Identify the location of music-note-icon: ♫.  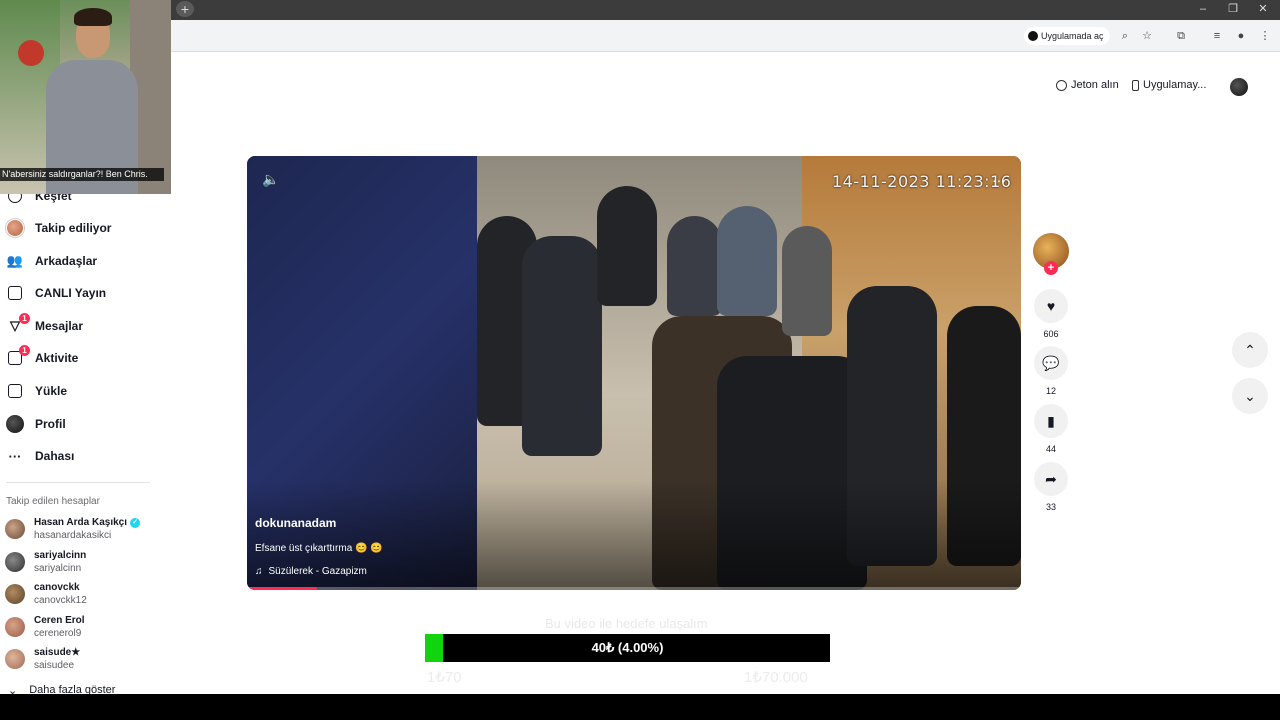
(259, 571).